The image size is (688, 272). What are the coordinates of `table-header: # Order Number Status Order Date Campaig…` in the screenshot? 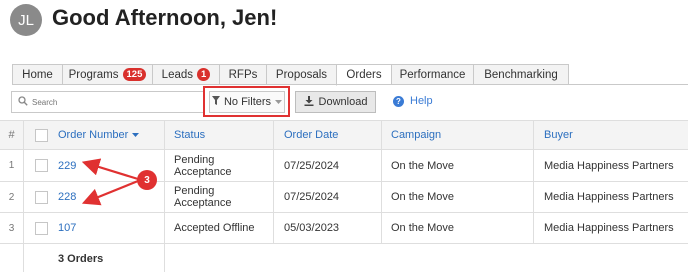 It's located at (344, 135).